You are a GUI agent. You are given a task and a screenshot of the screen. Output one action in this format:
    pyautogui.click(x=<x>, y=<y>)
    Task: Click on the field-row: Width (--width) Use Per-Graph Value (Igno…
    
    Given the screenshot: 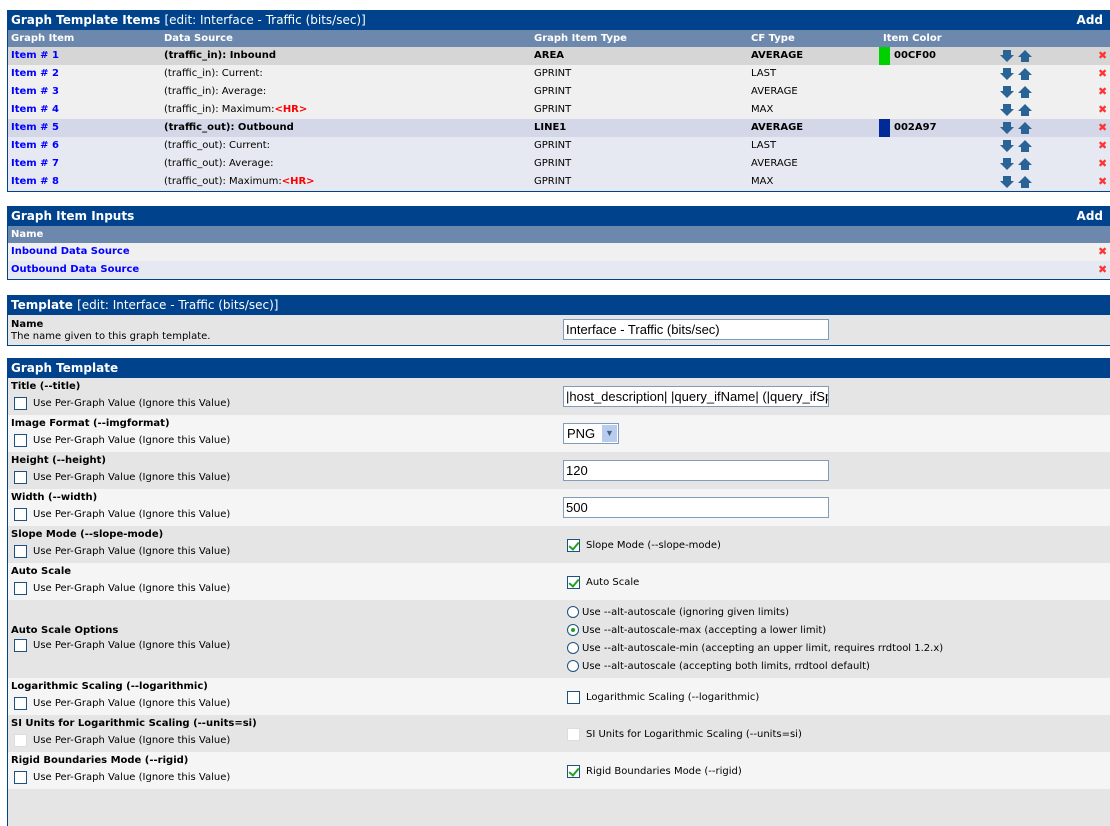 What is the action you would take?
    pyautogui.click(x=559, y=507)
    